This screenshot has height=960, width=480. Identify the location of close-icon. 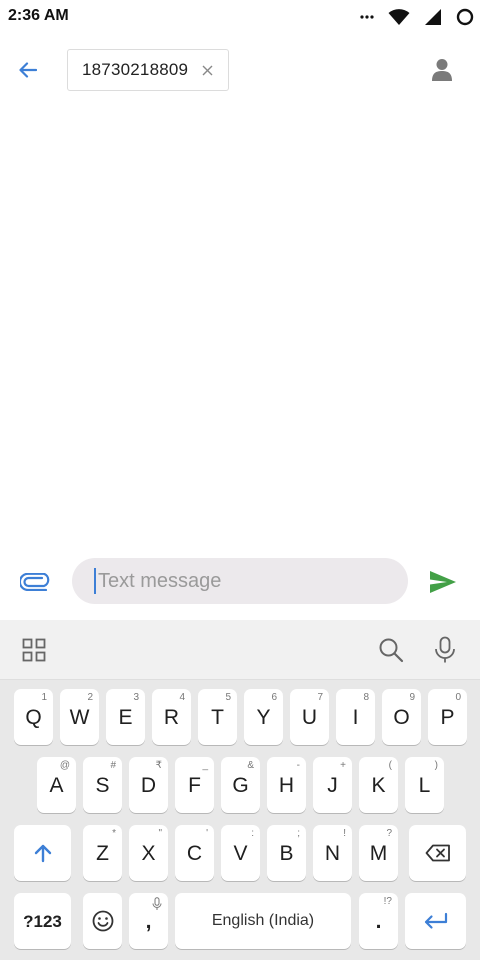
(207, 70).